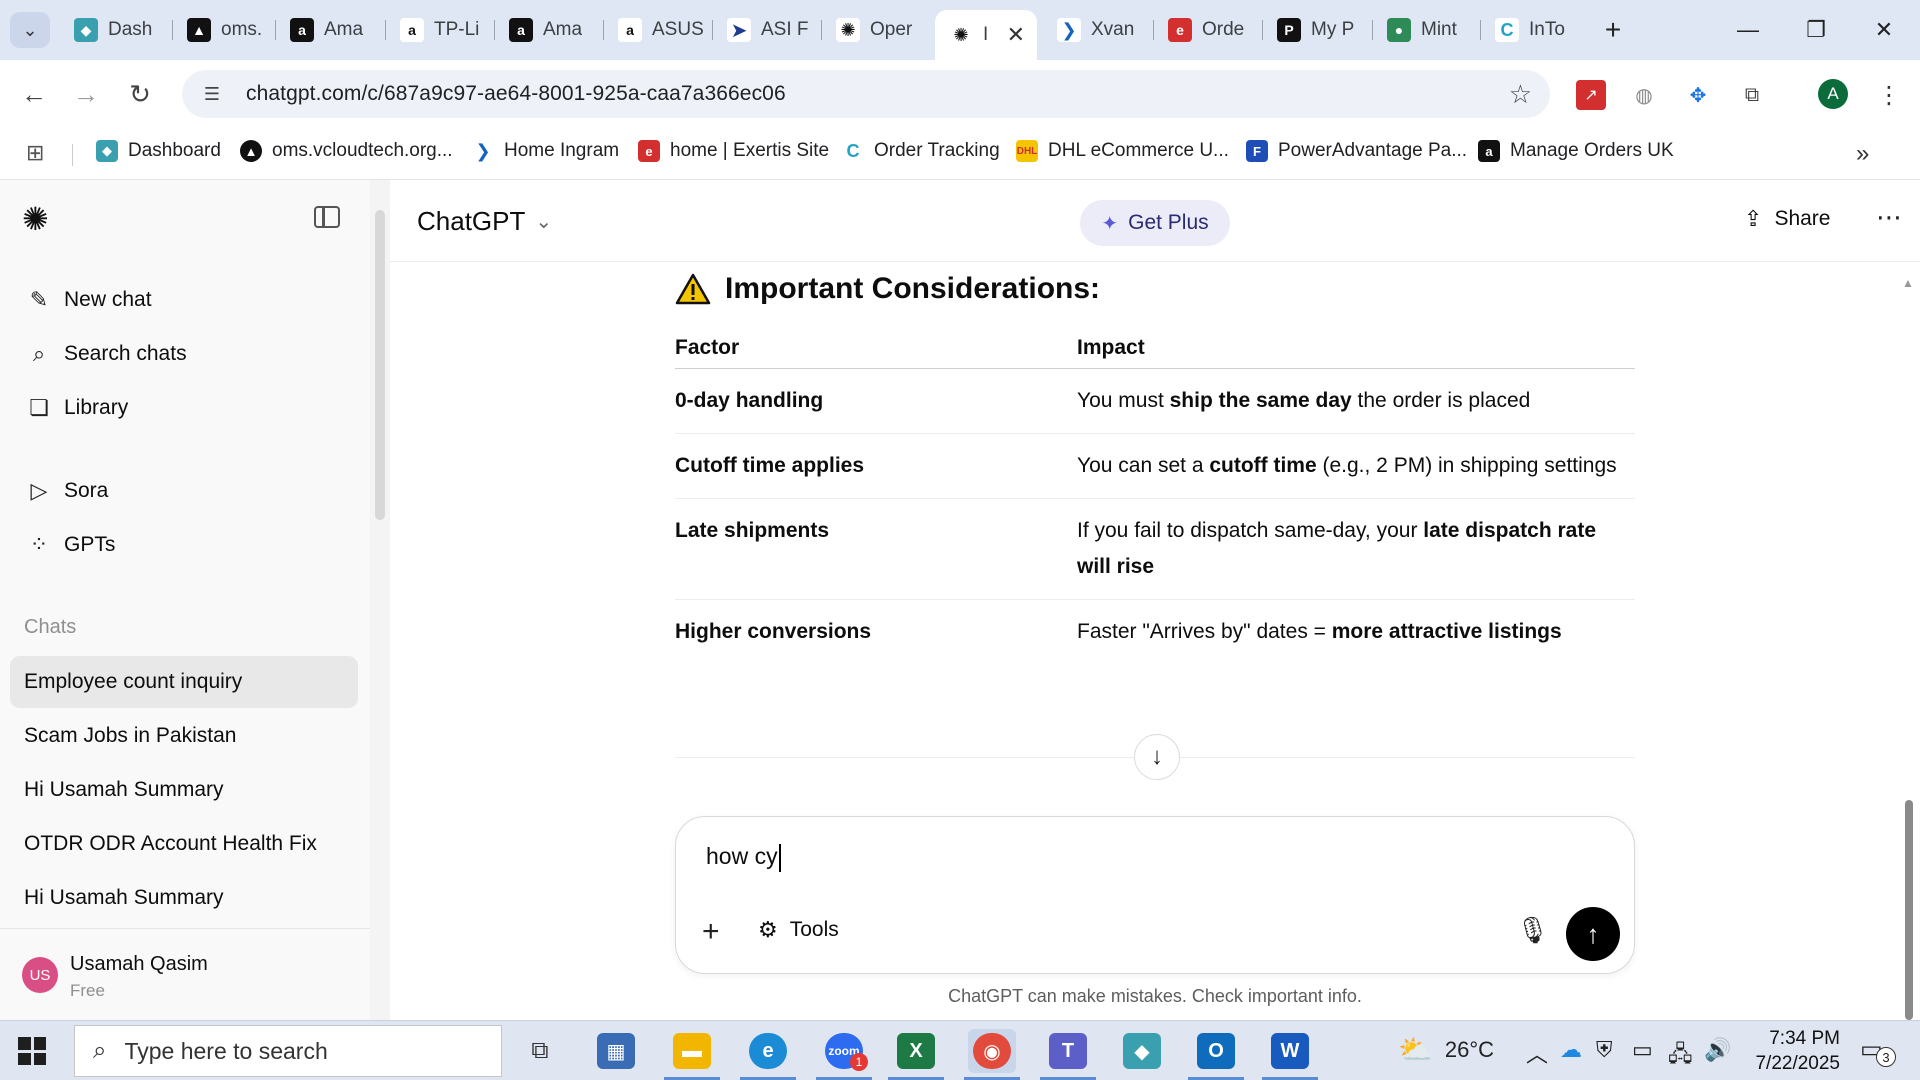  I want to click on chat-history-item: Employee count inquiry, so click(184, 682).